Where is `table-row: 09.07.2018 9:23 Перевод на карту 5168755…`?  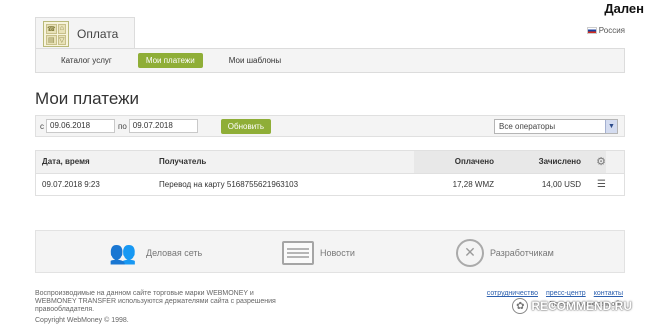 table-row: 09.07.2018 9:23 Перевод на карту 5168755… is located at coordinates (330, 185).